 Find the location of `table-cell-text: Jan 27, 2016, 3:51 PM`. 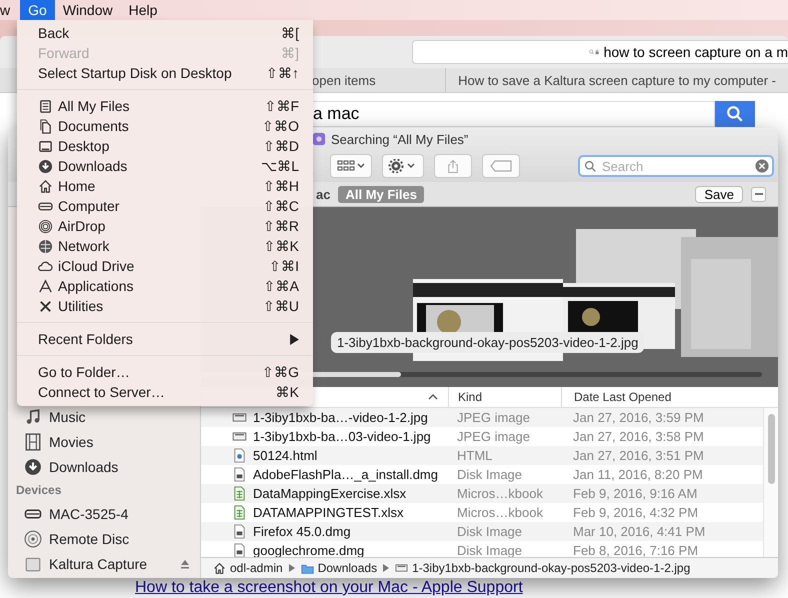

table-cell-text: Jan 27, 2016, 3:51 PM is located at coordinates (638, 456).